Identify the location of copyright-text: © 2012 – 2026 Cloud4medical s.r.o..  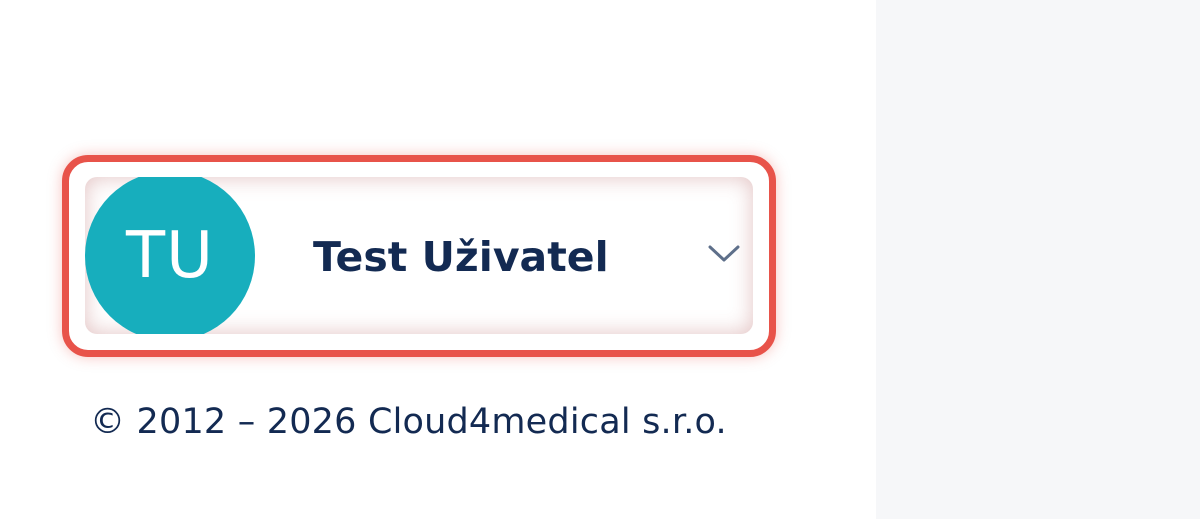
(408, 422).